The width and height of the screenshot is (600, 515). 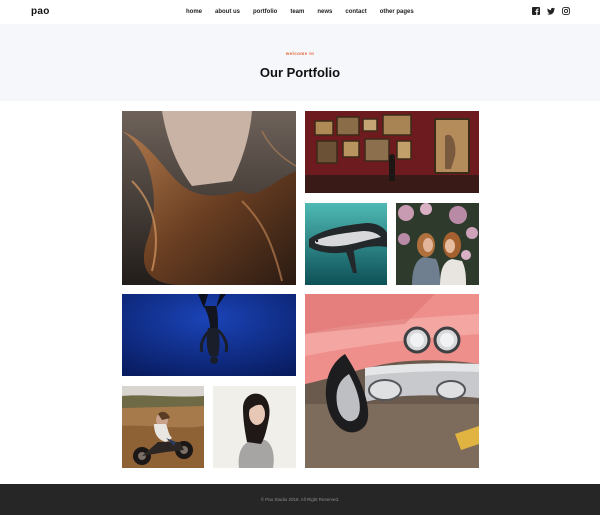 I want to click on portfolio-item-hair, so click(x=209, y=198).